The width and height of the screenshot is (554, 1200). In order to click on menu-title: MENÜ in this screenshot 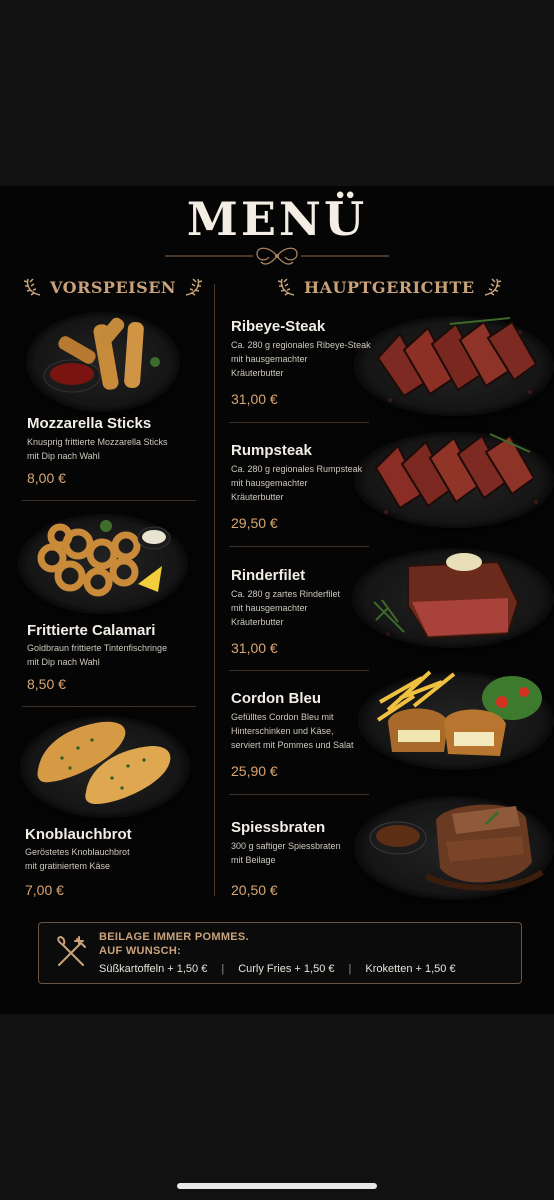, I will do `click(277, 219)`.